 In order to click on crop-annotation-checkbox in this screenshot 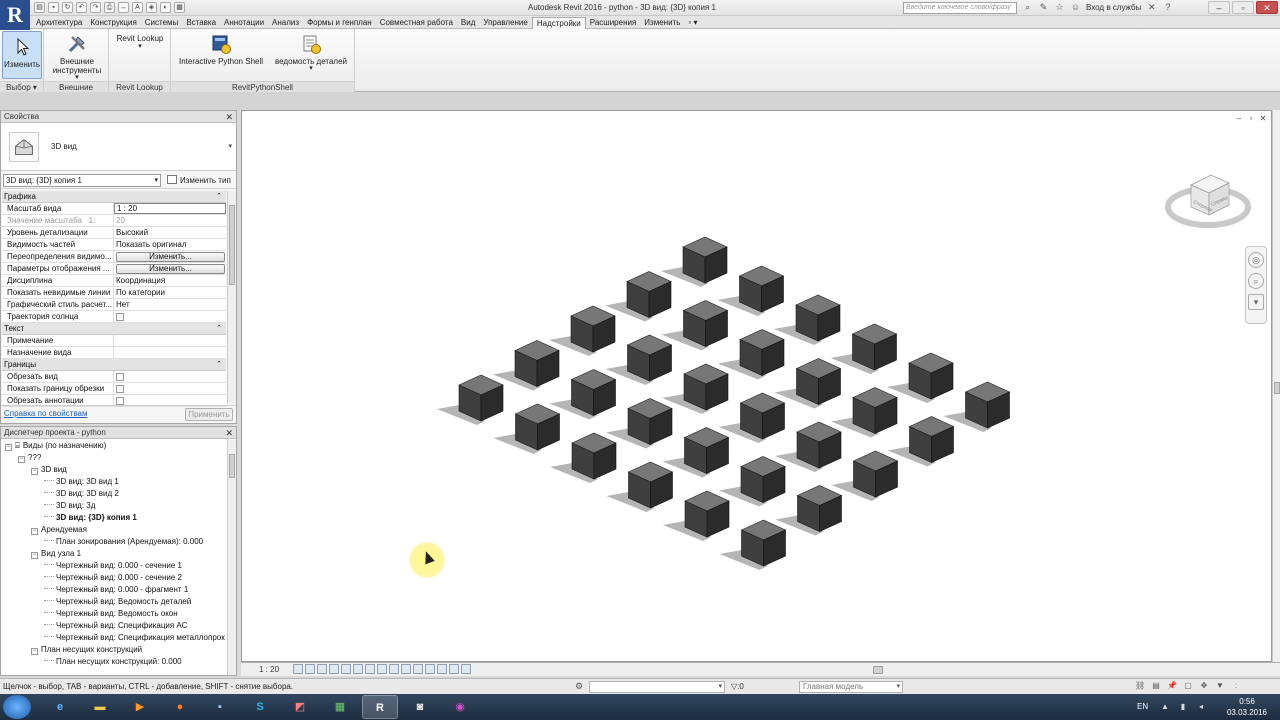, I will do `click(120, 401)`.